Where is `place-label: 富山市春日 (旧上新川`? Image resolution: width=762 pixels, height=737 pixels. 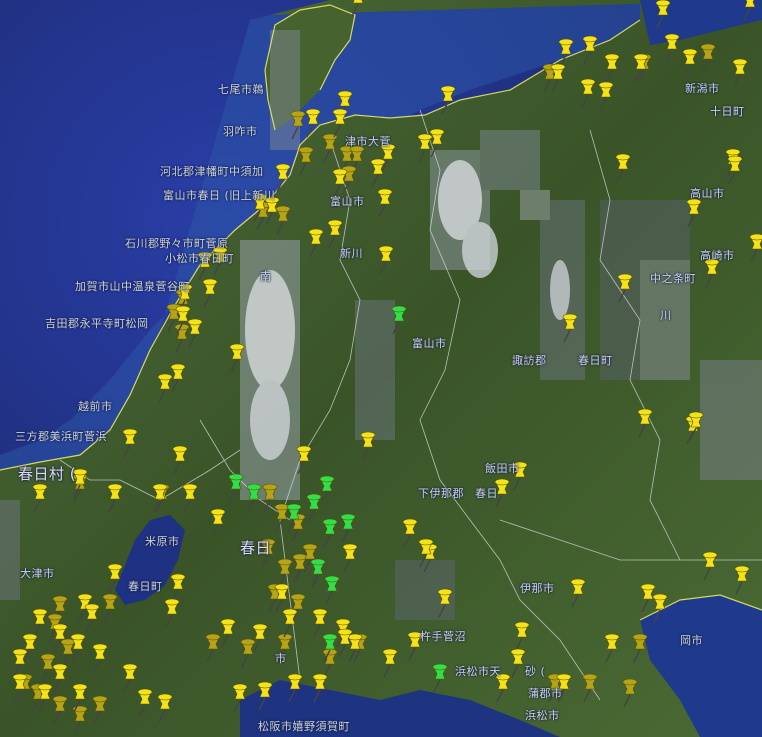
place-label: 富山市春日 (旧上新川 is located at coordinates (219, 195).